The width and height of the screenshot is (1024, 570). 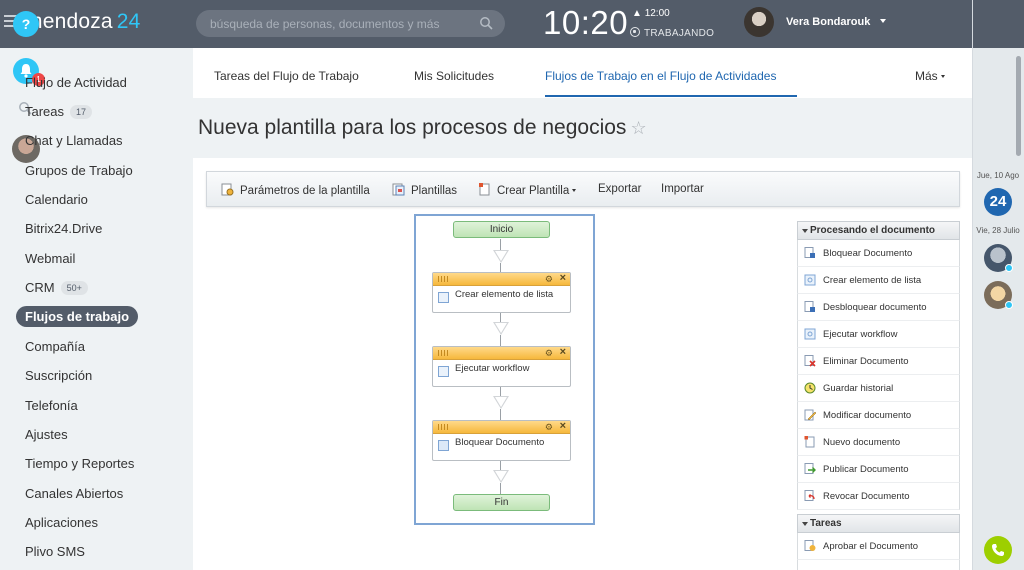 I want to click on sidebar-item-telephony: Telefonía, so click(x=51, y=405).